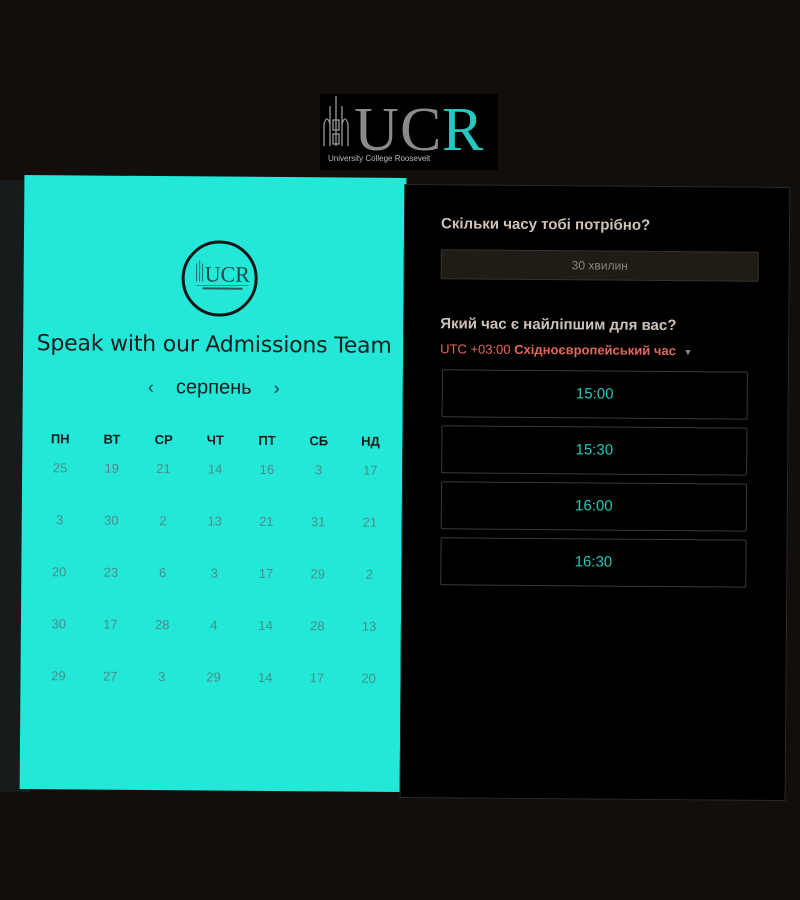 This screenshot has width=800, height=900. Describe the element at coordinates (379, 158) in the screenshot. I see `logo-subtitle: University College Roosevelt` at that location.